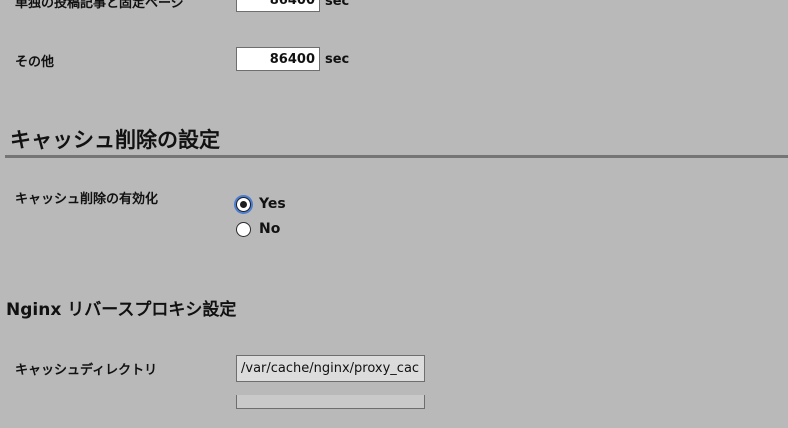  I want to click on cache-delete-no-option: No, so click(258, 229).